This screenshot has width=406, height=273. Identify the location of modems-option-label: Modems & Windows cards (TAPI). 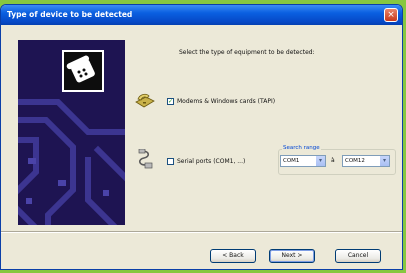
(226, 101).